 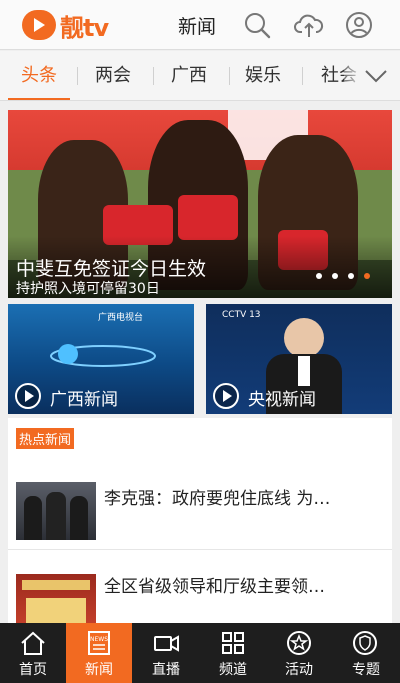 I want to click on tab-entertainment: 娱乐, so click(x=263, y=75).